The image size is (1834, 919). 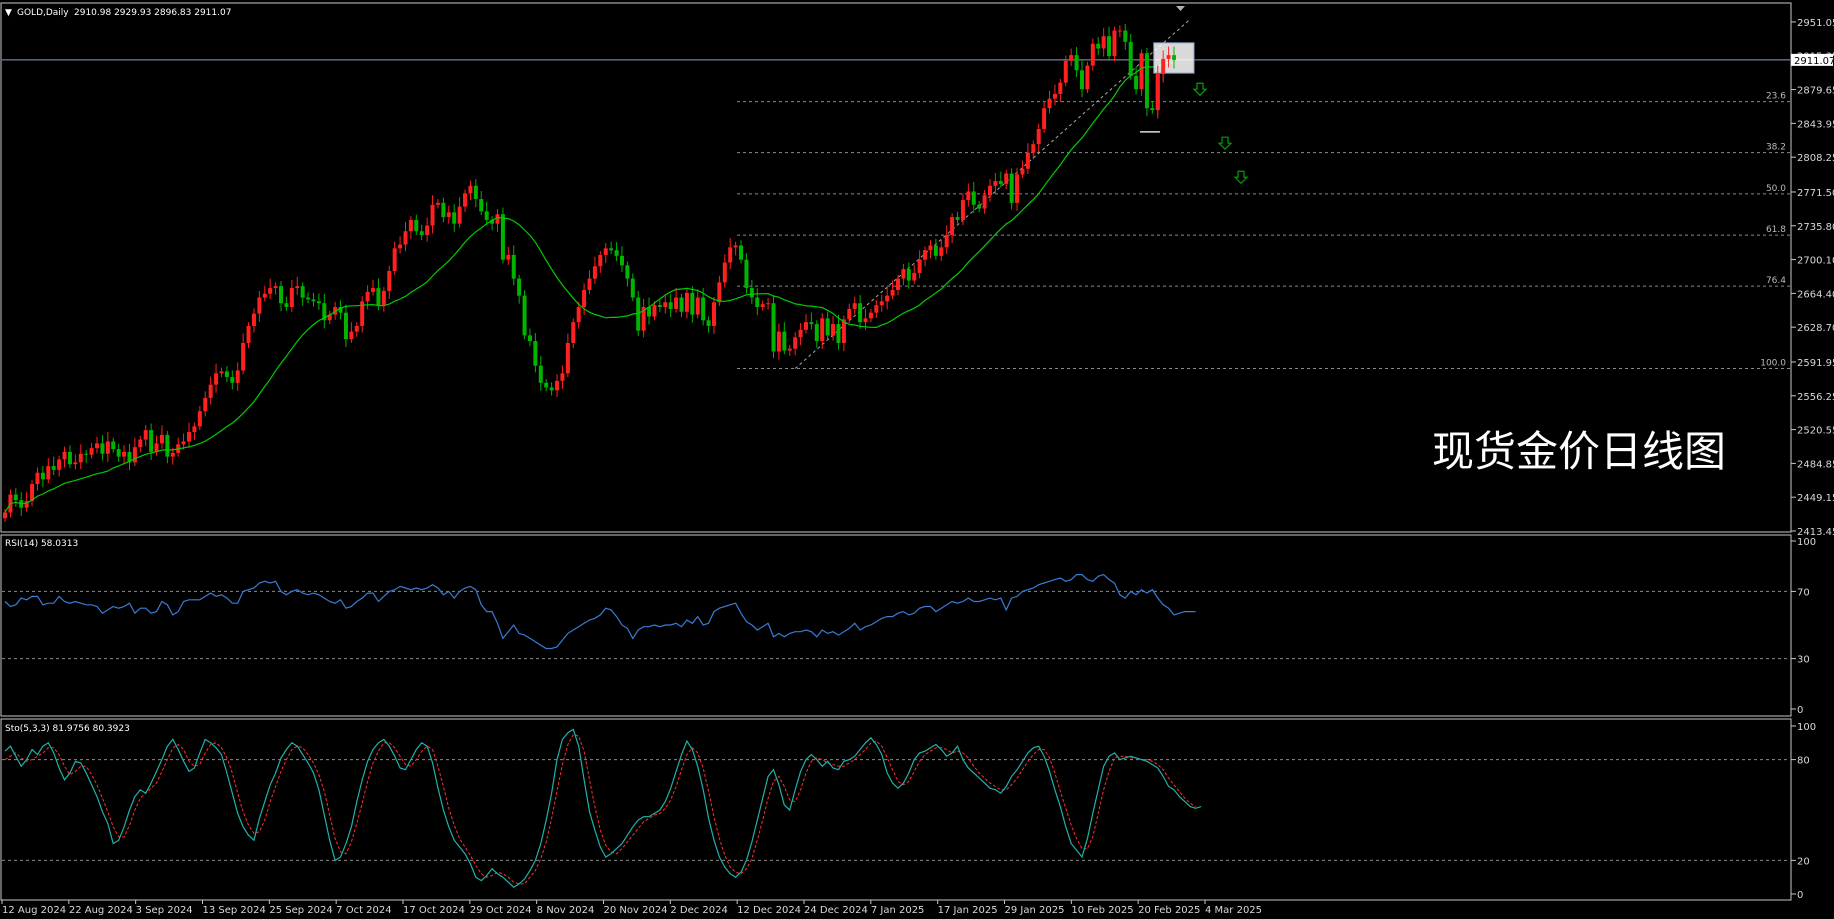 What do you see at coordinates (600, 611) in the screenshot?
I see `rsi-line` at bounding box center [600, 611].